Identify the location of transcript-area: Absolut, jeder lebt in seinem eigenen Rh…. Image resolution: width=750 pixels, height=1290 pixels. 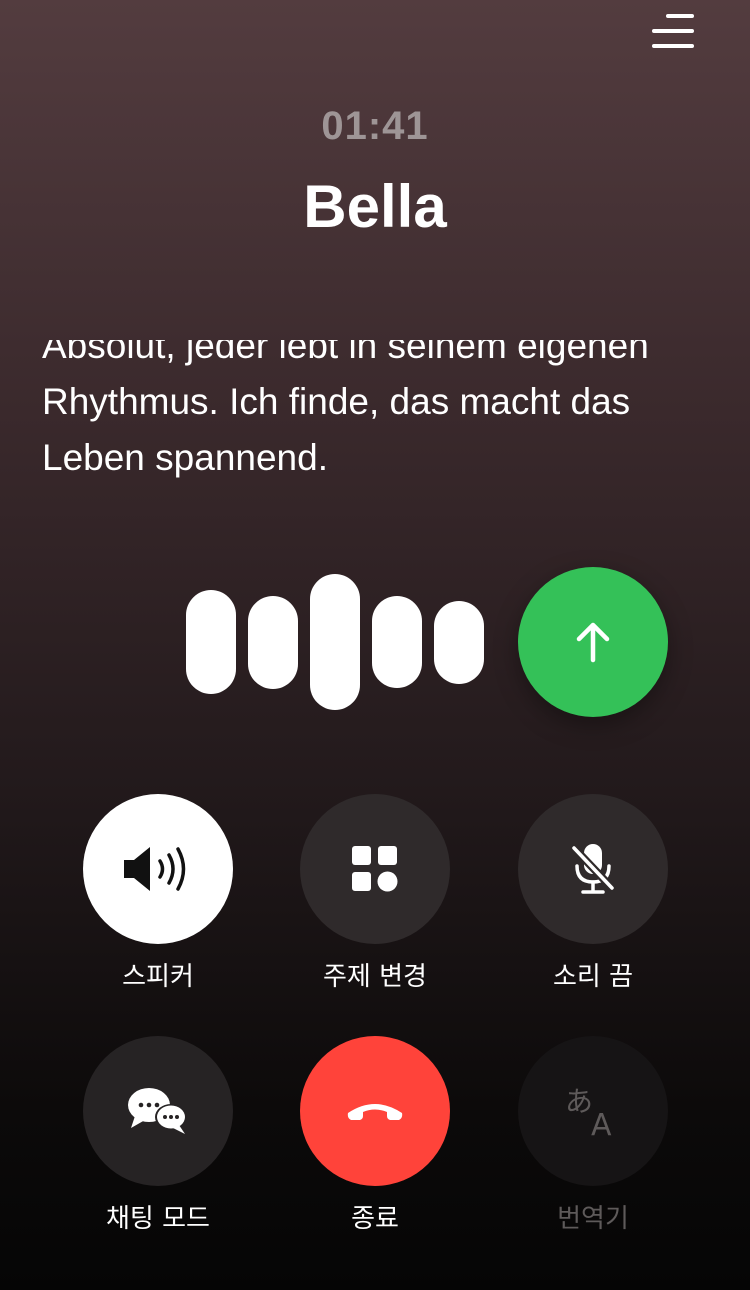
(372, 425).